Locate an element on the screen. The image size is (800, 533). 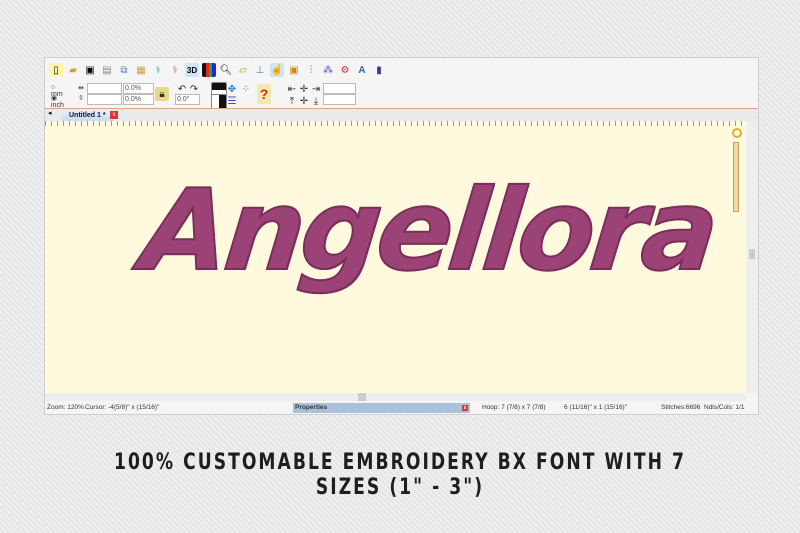
tab-close-button: x is located at coordinates (114, 115).